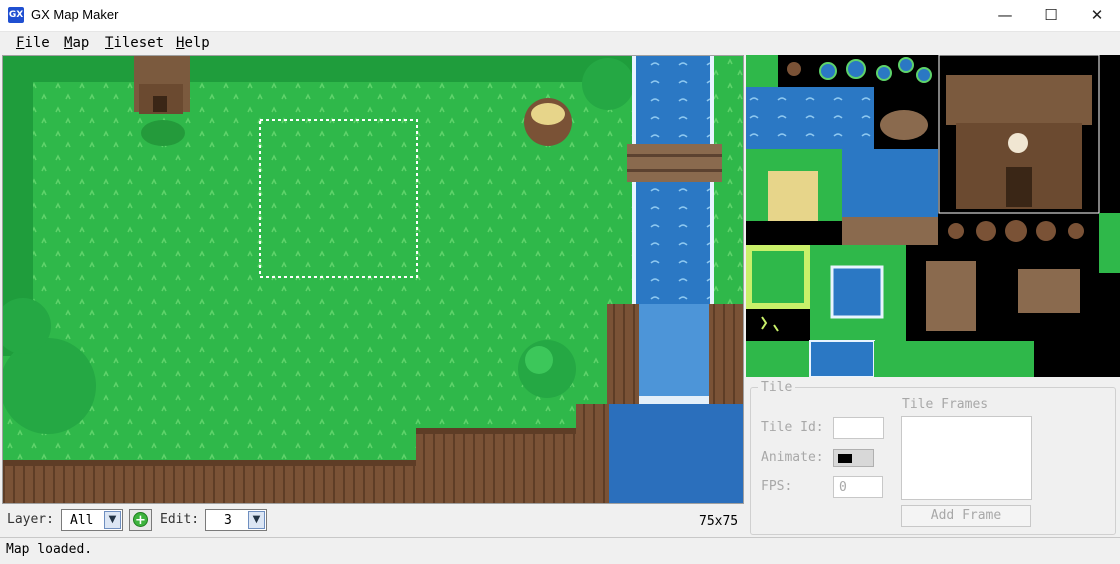 The image size is (1120, 564). I want to click on animate-label: Animate:, so click(792, 457).